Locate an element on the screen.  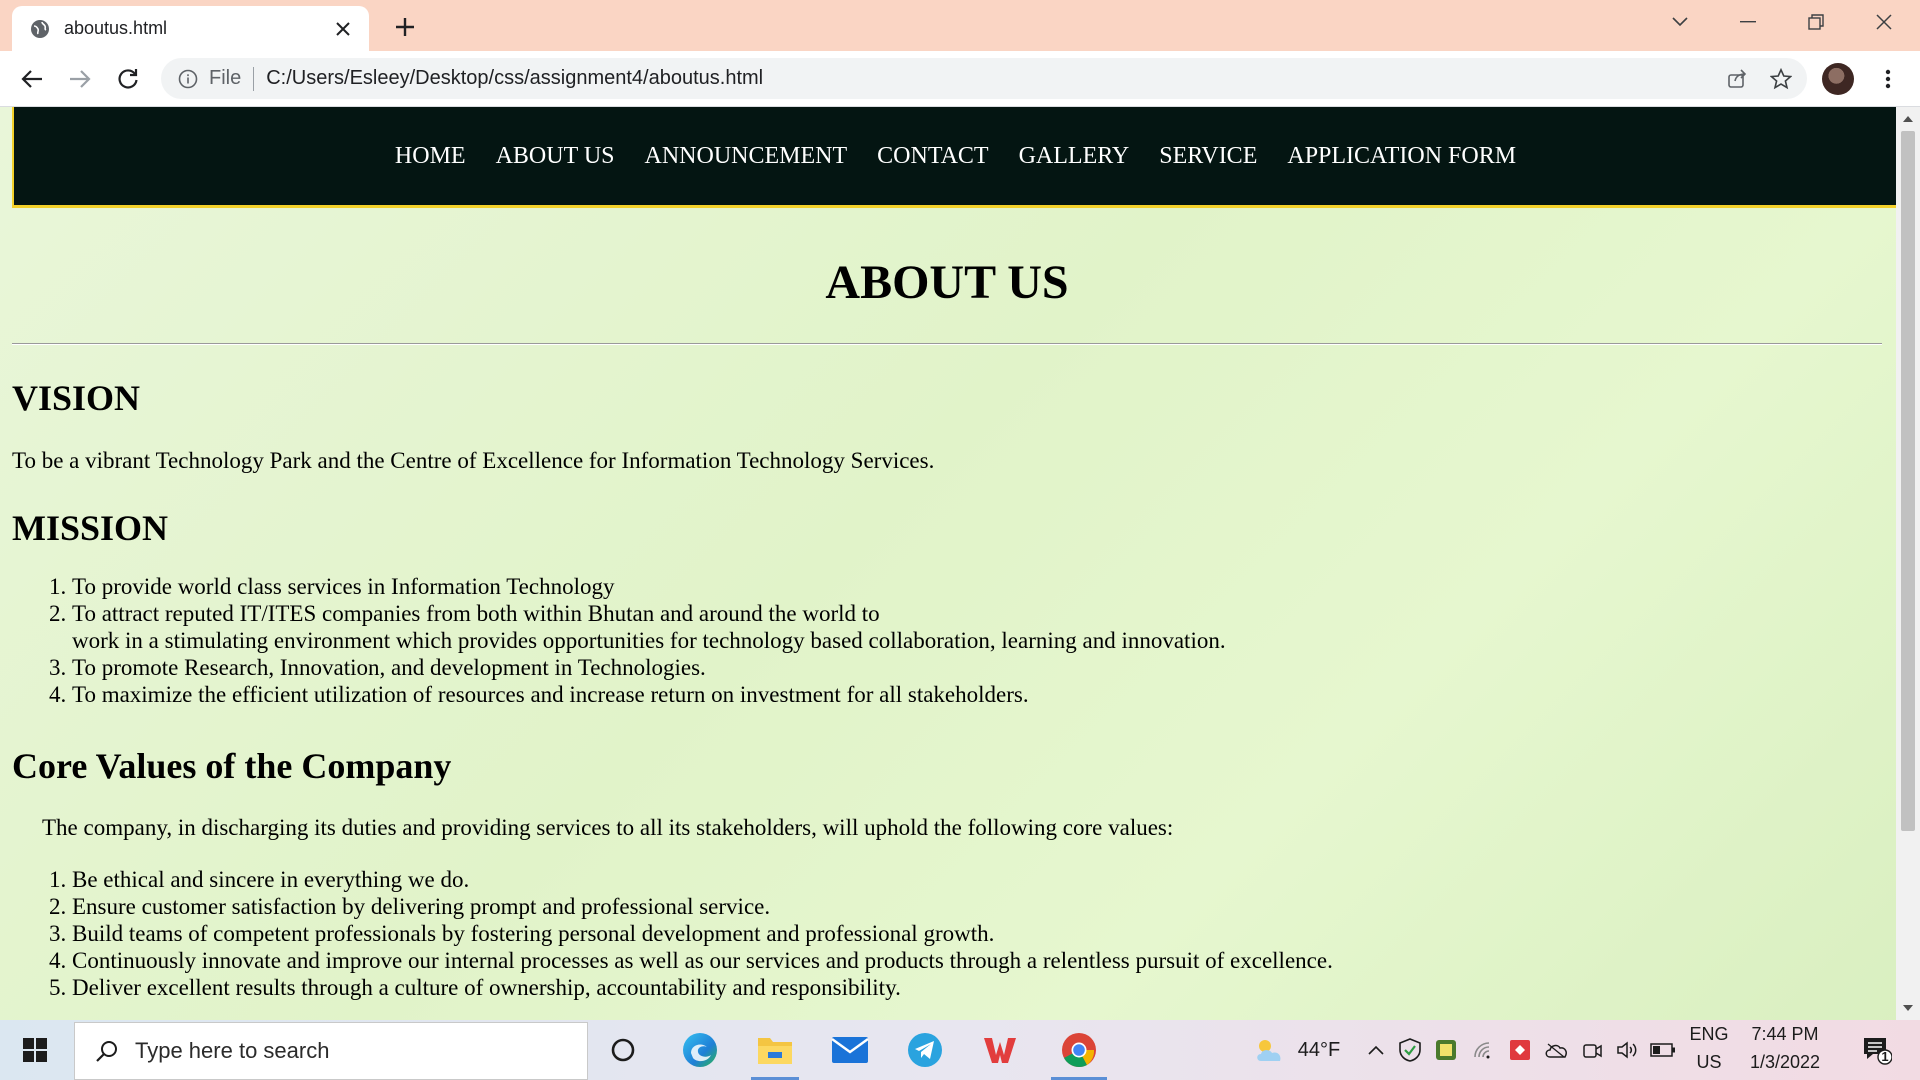
battery-icon is located at coordinates (1663, 1050).